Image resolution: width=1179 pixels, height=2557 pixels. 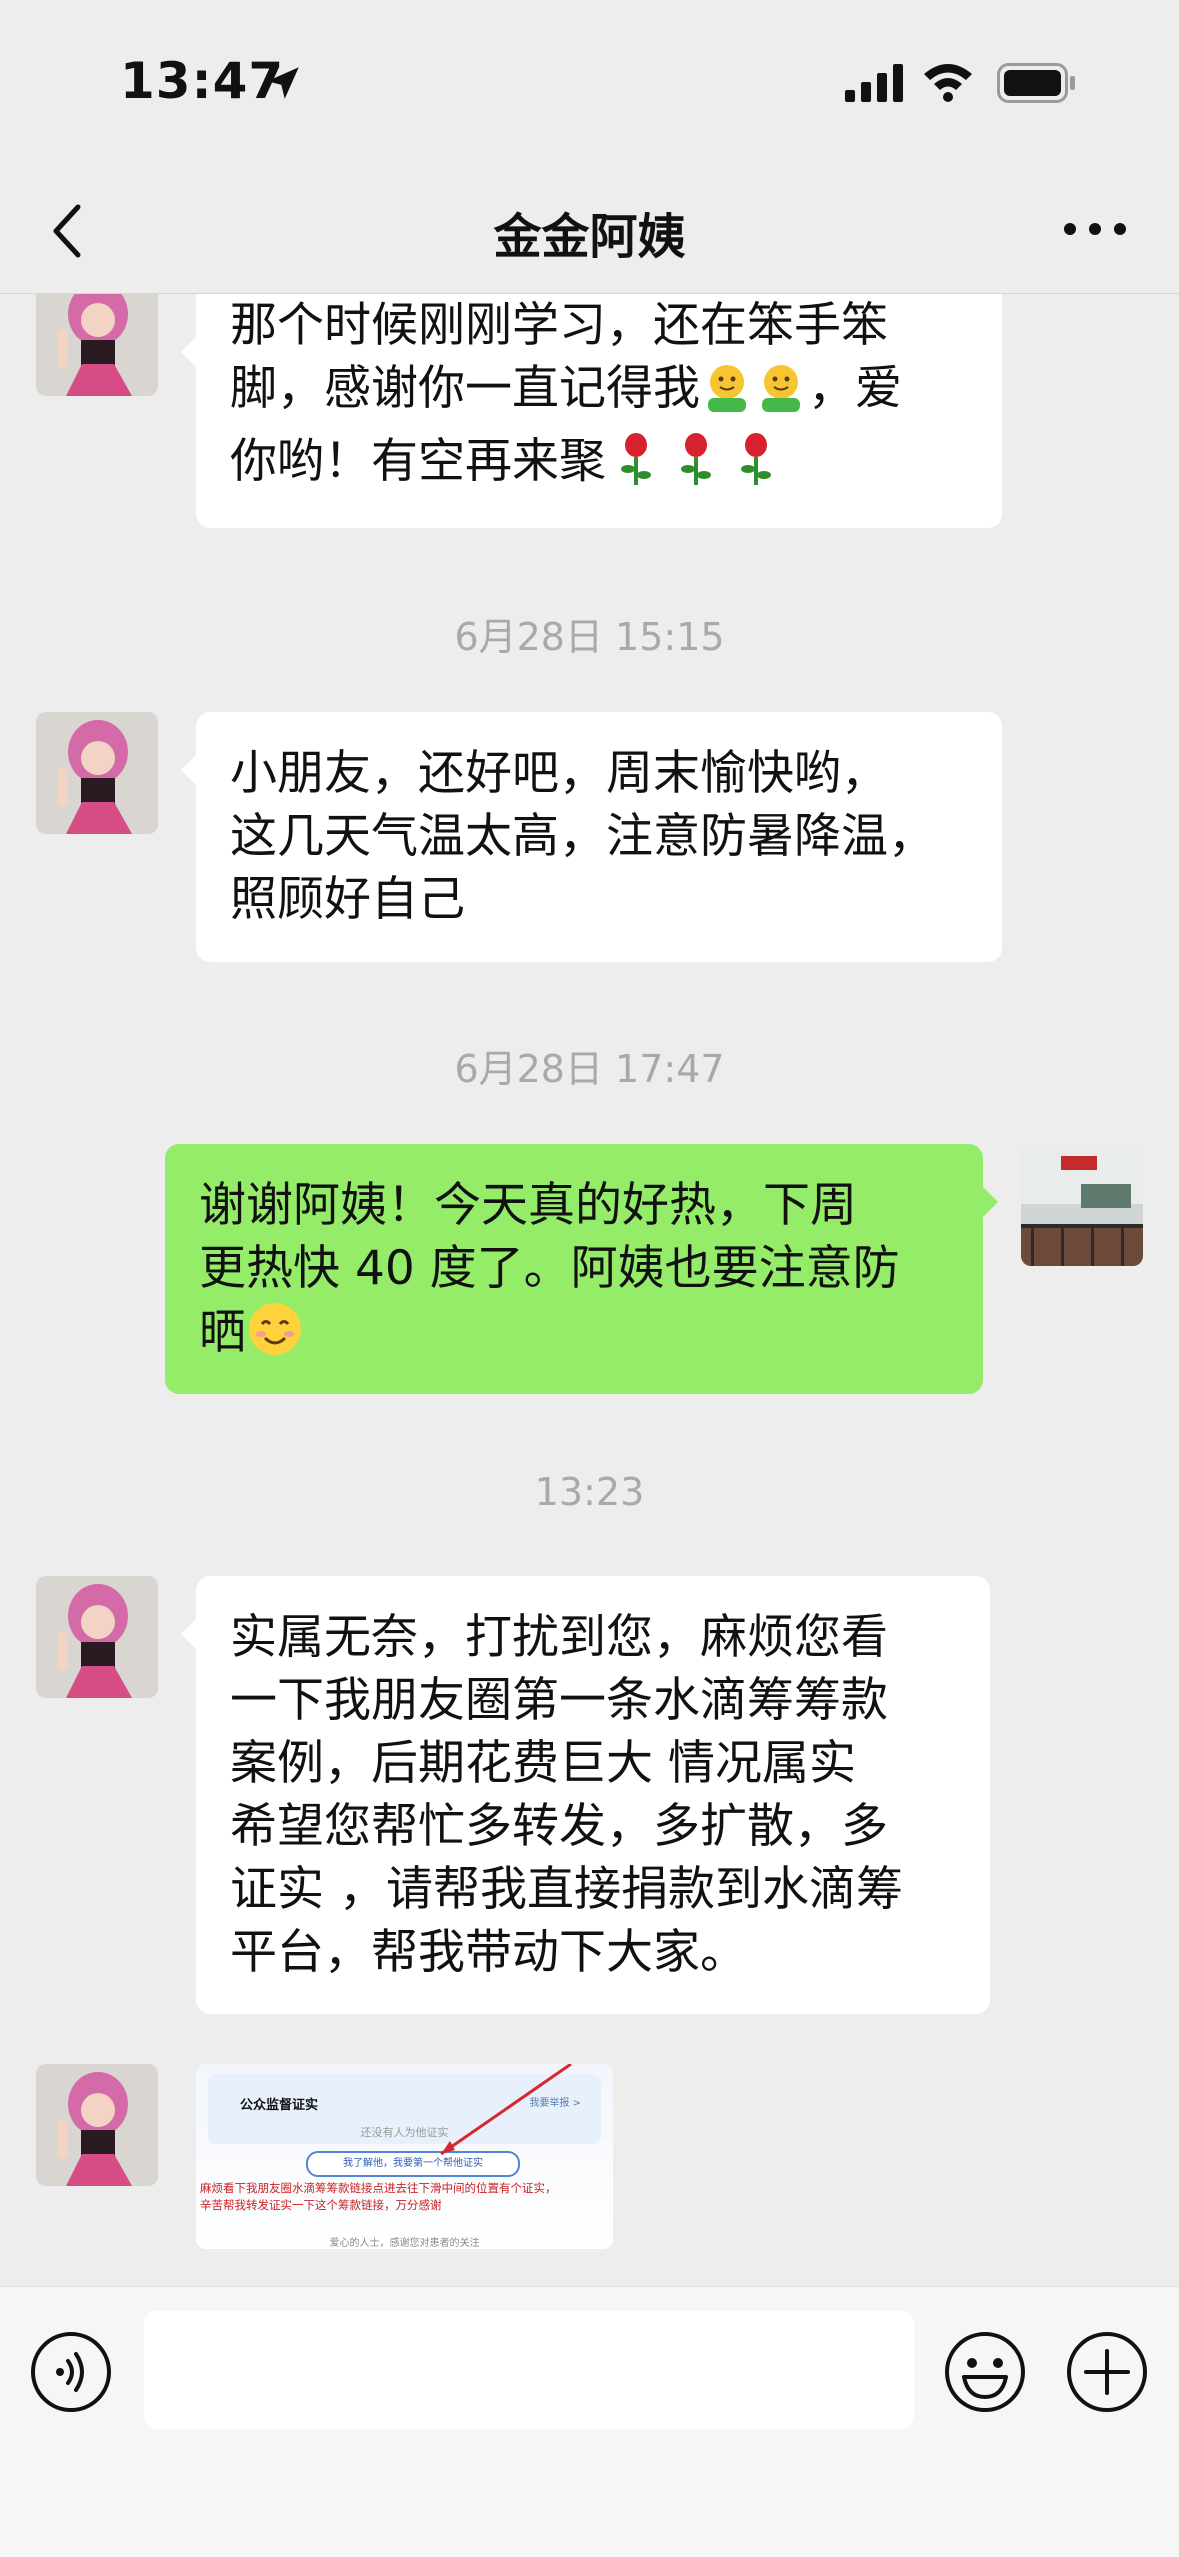 What do you see at coordinates (418, 461) in the screenshot?
I see `message-text-segment: 你哟！有空再来聚` at bounding box center [418, 461].